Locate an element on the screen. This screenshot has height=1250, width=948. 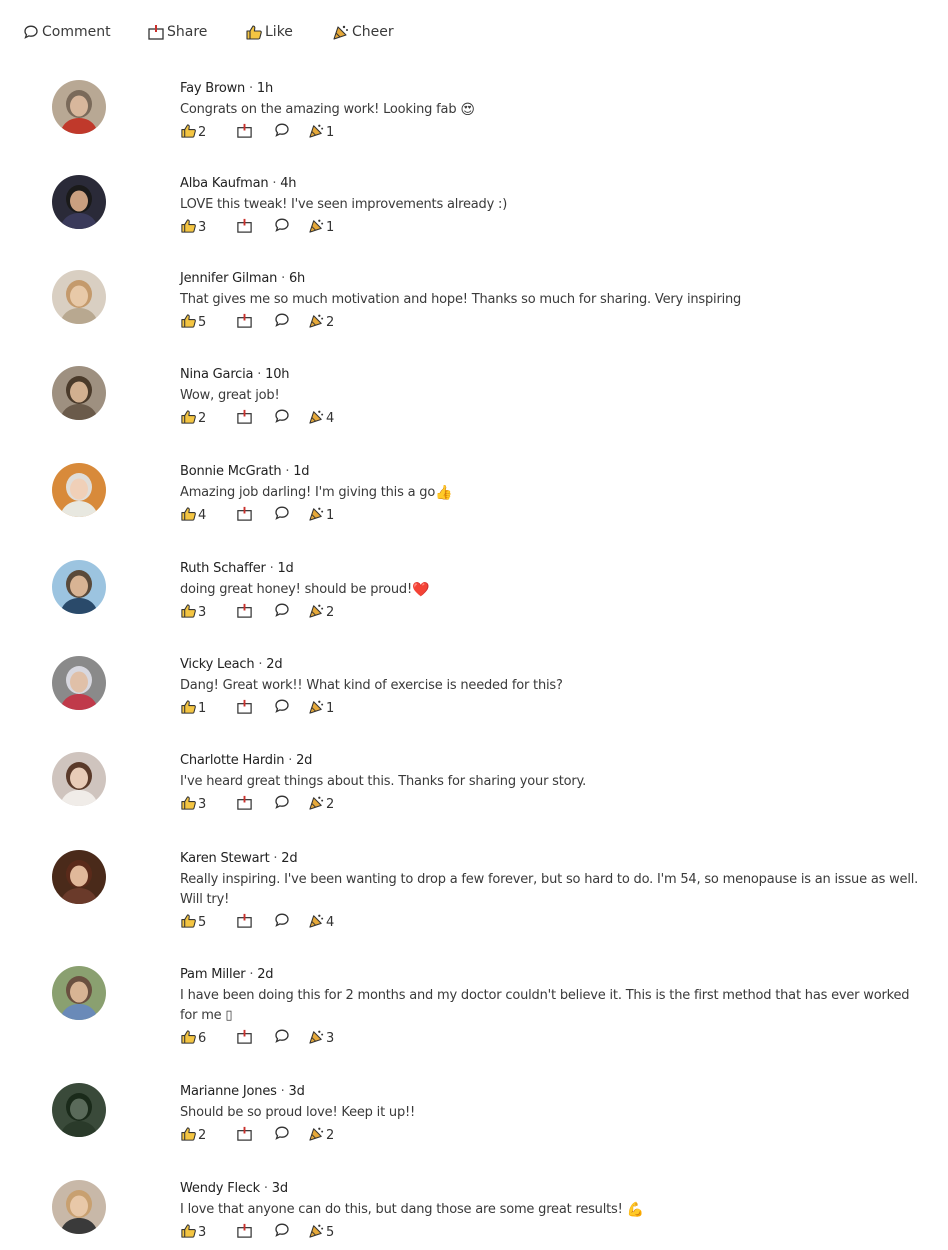
comment-meta: Karen Stewart · 2d is located at coordinates (554, 858).